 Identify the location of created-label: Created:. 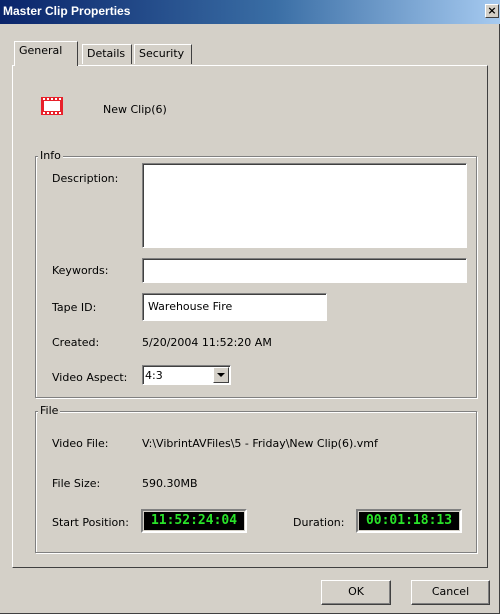
(76, 342).